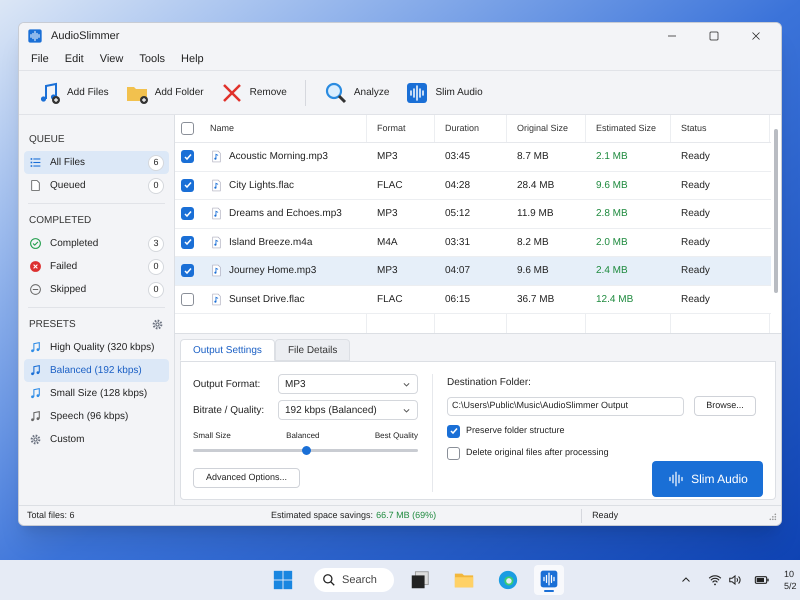 This screenshot has width=800, height=600. What do you see at coordinates (473, 300) in the screenshot?
I see `table-row: Sunset Drive.flac FLAC 06:15 36.7 MB 12.4 MB Ready` at bounding box center [473, 300].